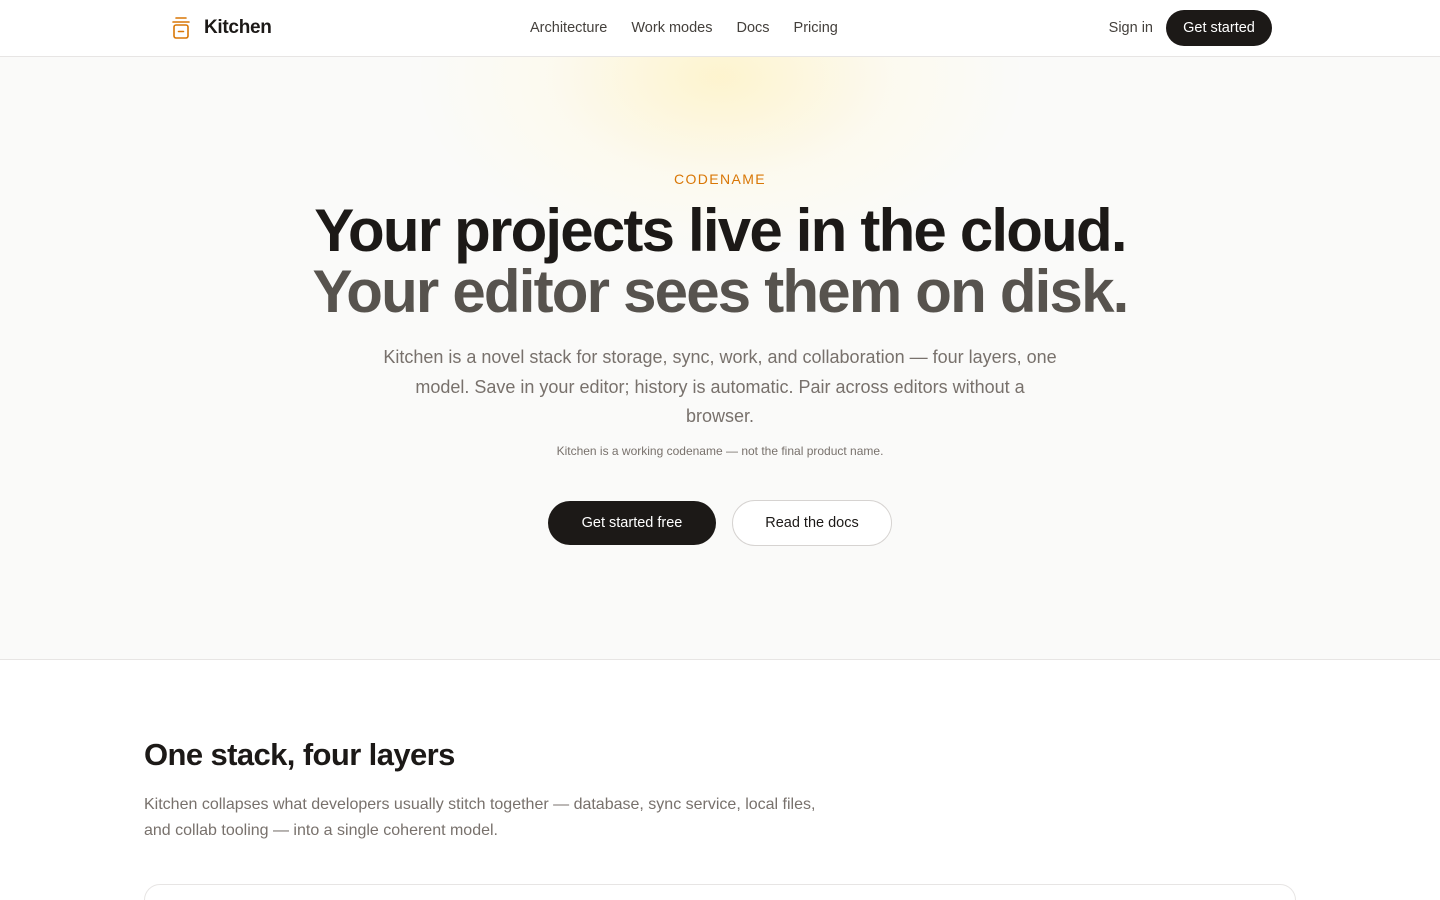  What do you see at coordinates (753, 28) in the screenshot?
I see `nav-link-docs: Docs` at bounding box center [753, 28].